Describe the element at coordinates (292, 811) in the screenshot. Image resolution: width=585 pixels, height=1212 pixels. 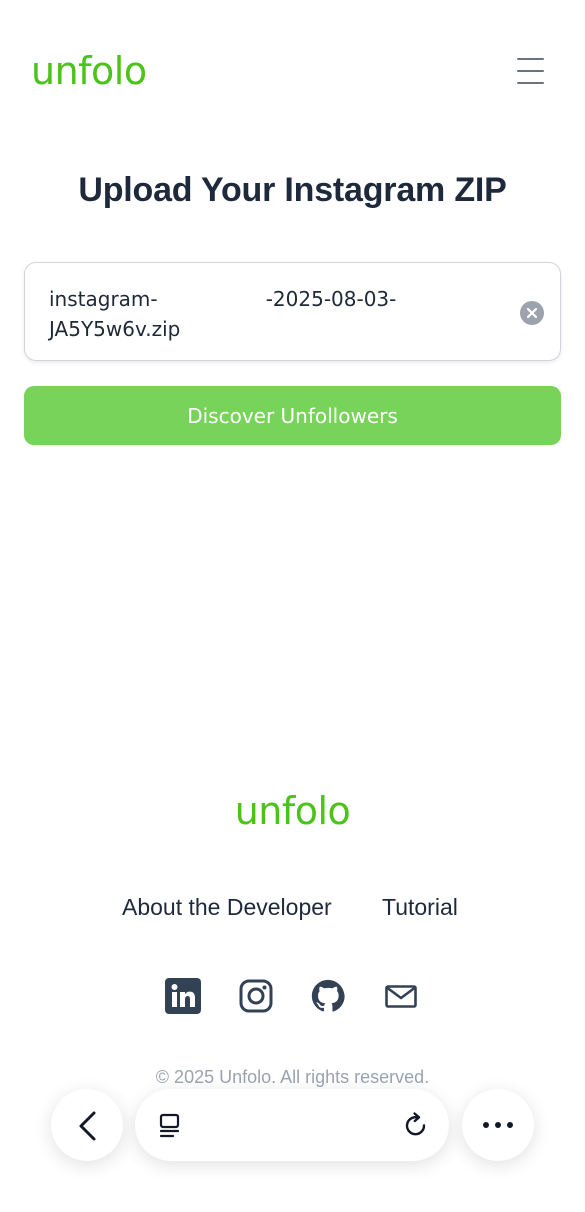
I see `footer-logo: unfolo` at that location.